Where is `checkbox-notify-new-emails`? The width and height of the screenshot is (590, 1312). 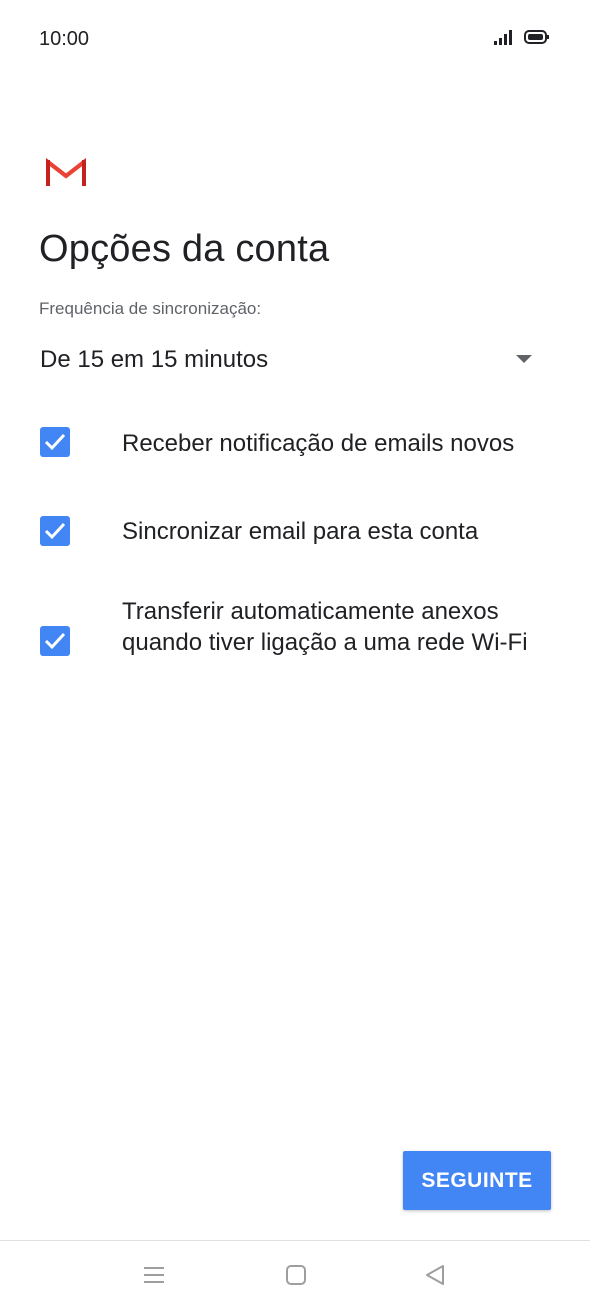 checkbox-notify-new-emails is located at coordinates (55, 442).